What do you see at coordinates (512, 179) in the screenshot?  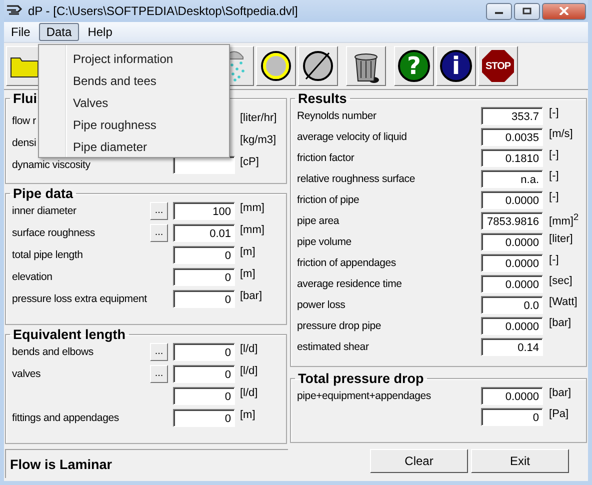 I see `output-field: n.a.` at bounding box center [512, 179].